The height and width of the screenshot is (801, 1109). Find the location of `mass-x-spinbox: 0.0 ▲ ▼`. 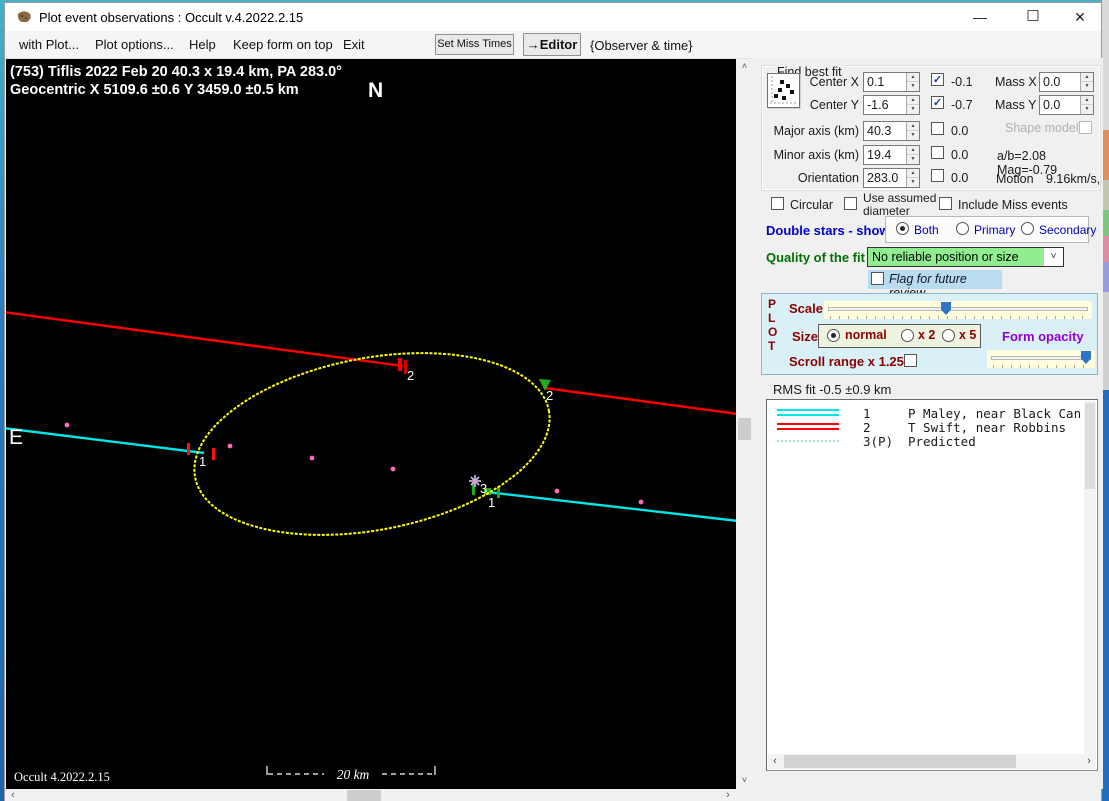

mass-x-spinbox: 0.0 ▲ ▼ is located at coordinates (1066, 82).